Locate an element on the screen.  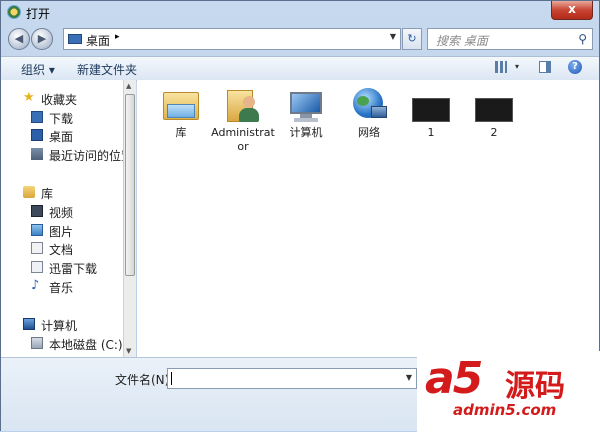
sidebar-item-label: 库 is located at coordinates (47, 194).